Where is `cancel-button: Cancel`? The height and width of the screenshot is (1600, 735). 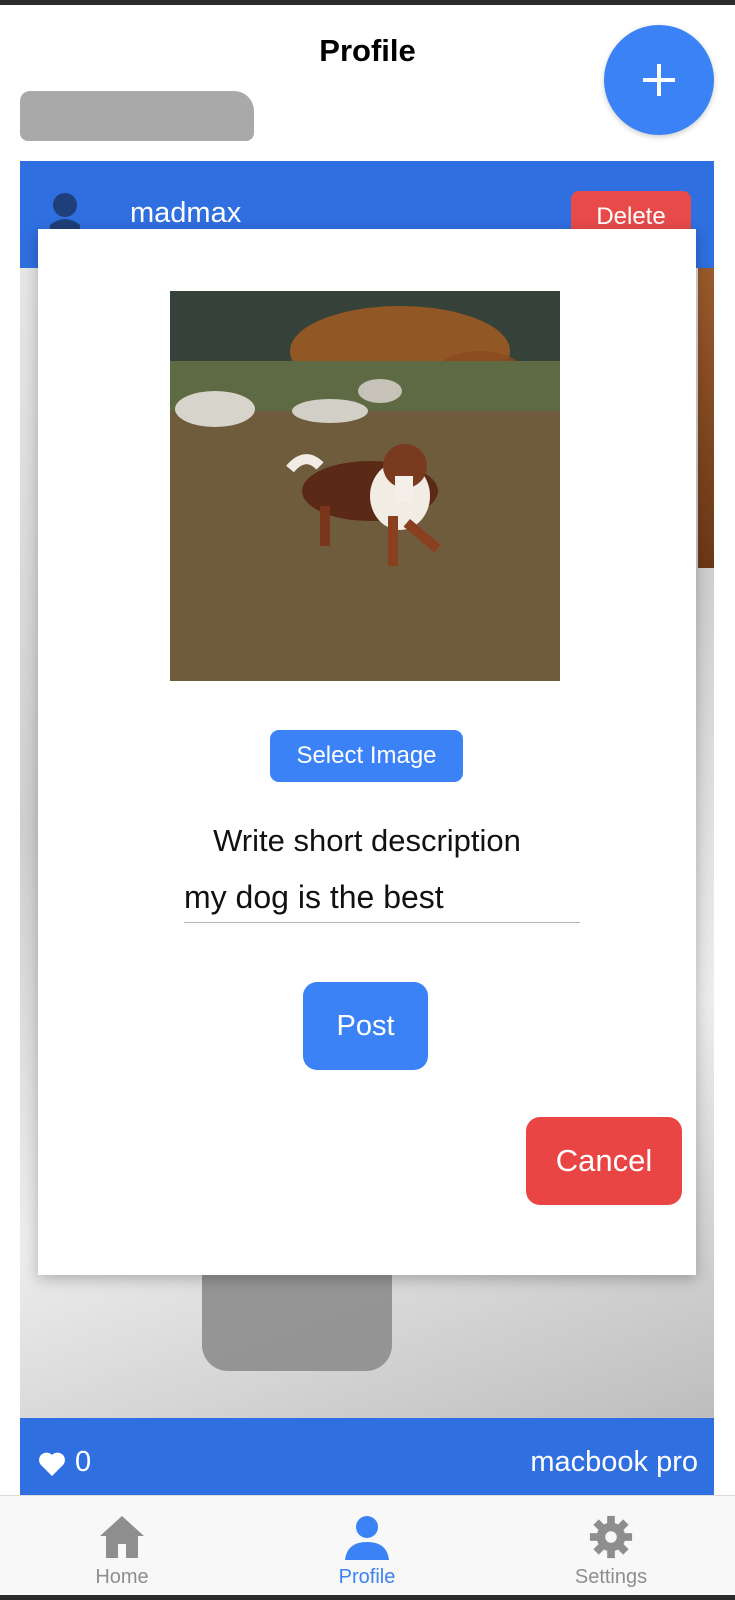 cancel-button: Cancel is located at coordinates (604, 1161).